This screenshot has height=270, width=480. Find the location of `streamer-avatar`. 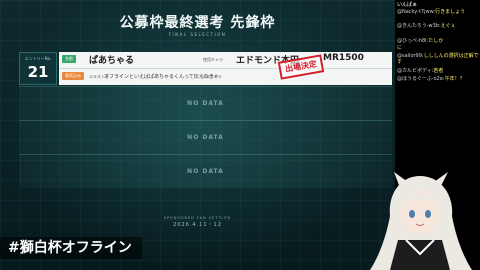

streamer-avatar is located at coordinates (421, 221).